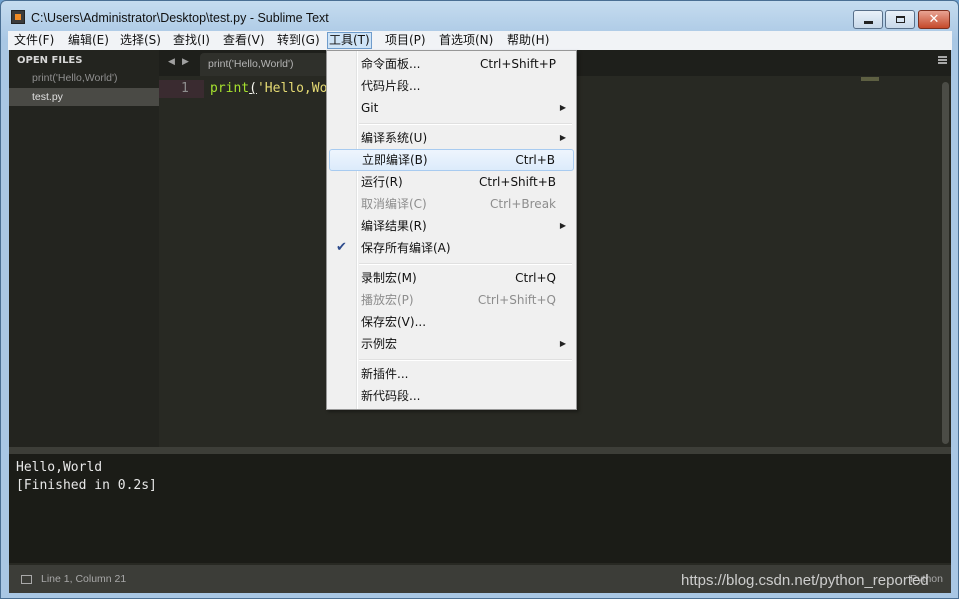 The image size is (959, 599). Describe the element at coordinates (185, 88) in the screenshot. I see `line-number: 1` at that location.